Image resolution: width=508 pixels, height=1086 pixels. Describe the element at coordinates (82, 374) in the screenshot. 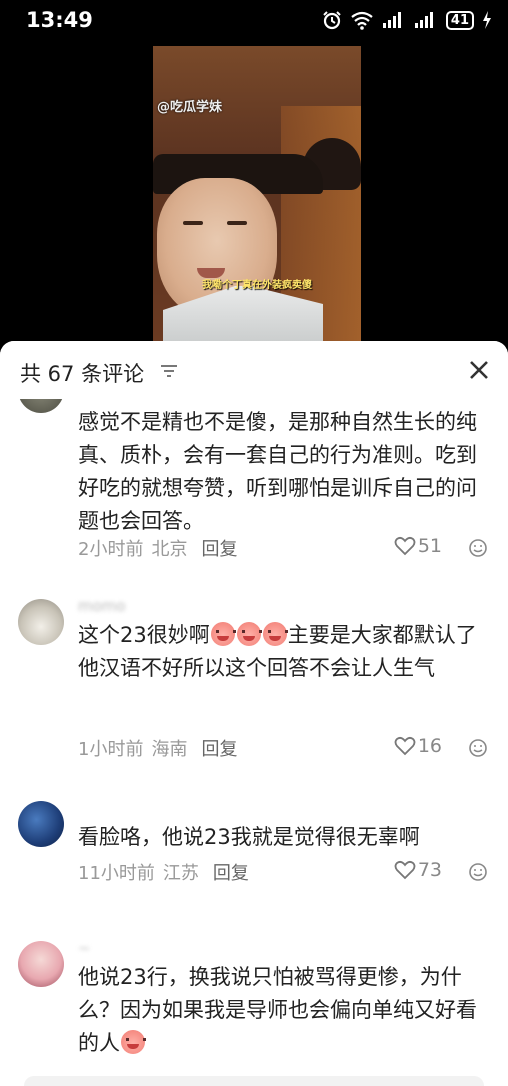

I see `comment-count: 共 67 条评论` at that location.